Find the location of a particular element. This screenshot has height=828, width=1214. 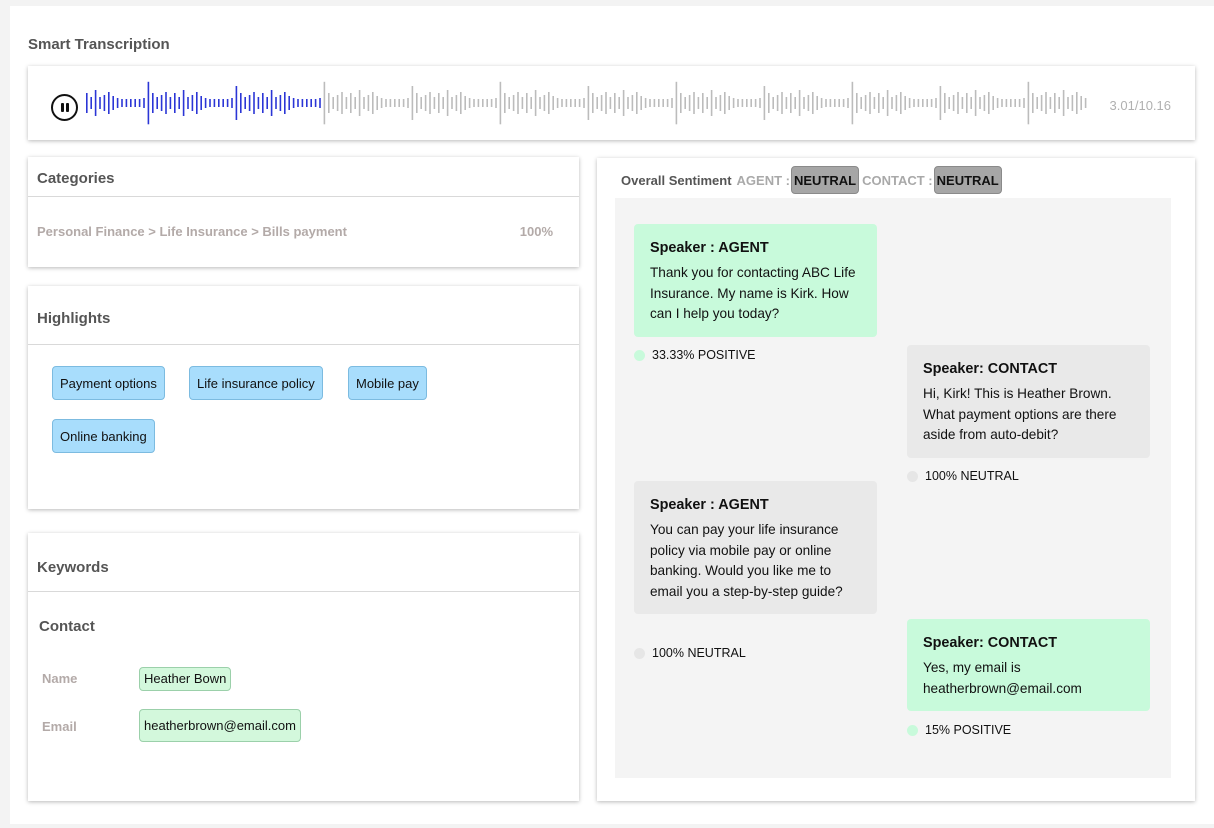

highlight-chip-mobile-pay: Mobile pay is located at coordinates (387, 383).